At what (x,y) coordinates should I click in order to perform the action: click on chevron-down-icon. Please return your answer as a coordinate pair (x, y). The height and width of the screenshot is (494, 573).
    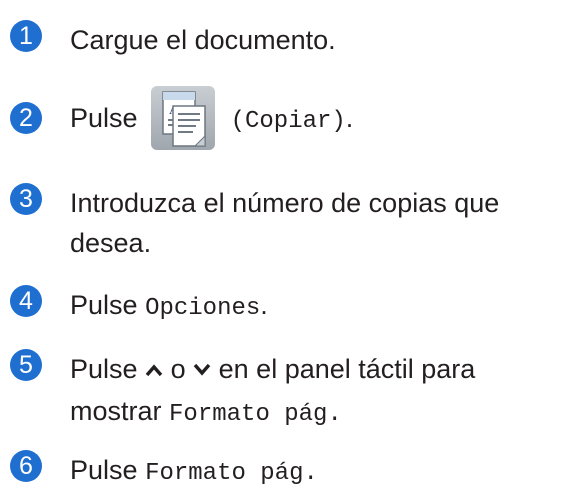
    Looking at the image, I should click on (202, 368).